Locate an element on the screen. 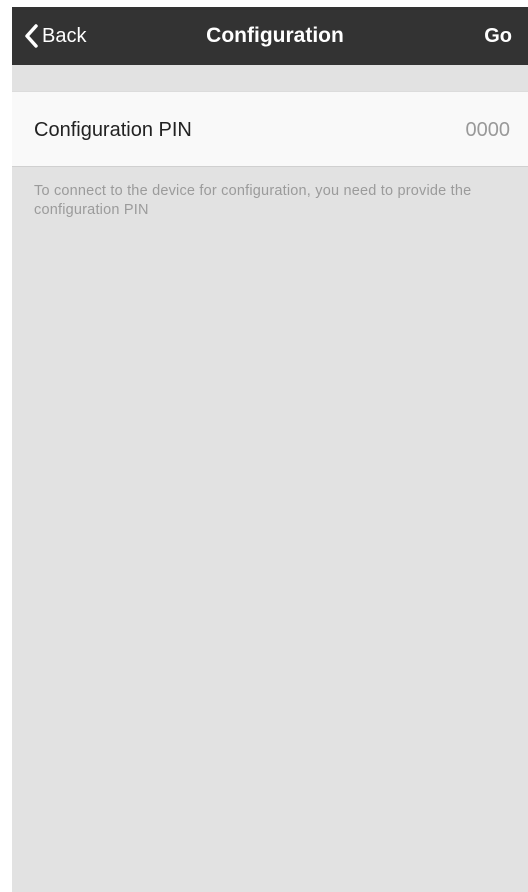 This screenshot has height=892, width=528. configuration-pin-label: Configuration PIN is located at coordinates (113, 130).